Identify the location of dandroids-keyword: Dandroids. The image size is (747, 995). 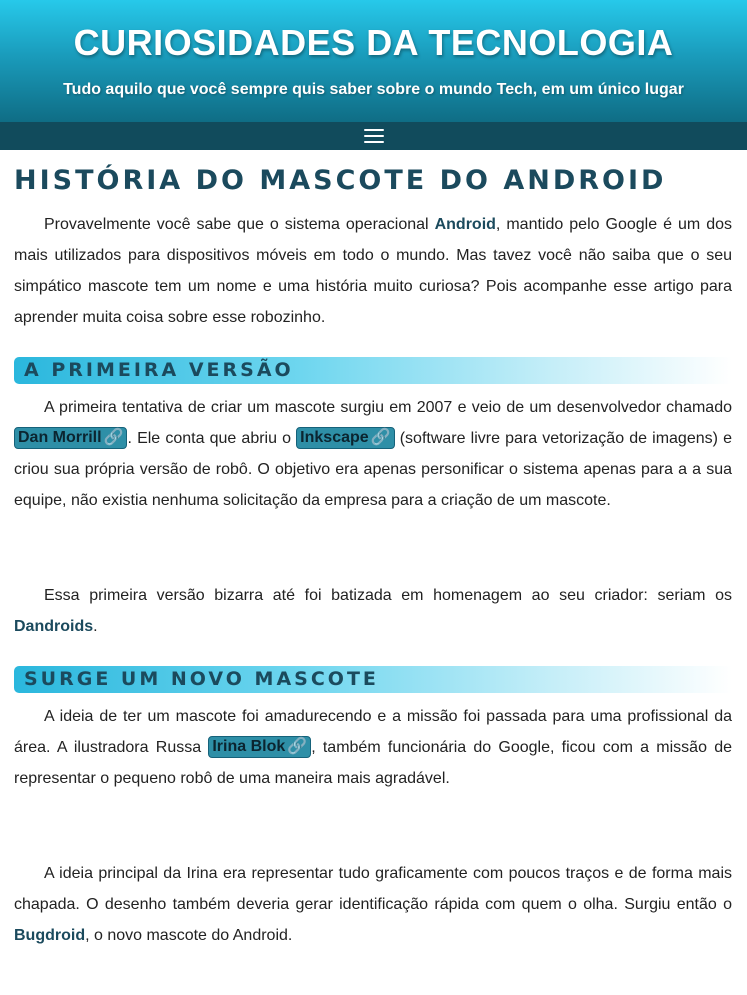
(54, 626).